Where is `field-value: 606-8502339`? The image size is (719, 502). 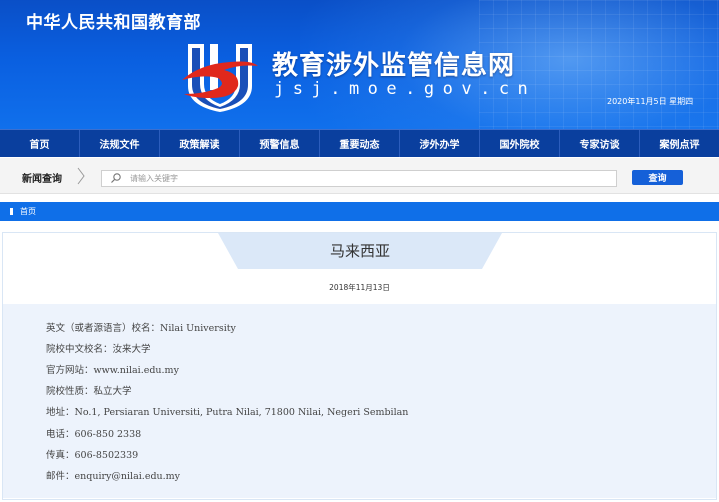
field-value: 606-8502339 is located at coordinates (106, 455).